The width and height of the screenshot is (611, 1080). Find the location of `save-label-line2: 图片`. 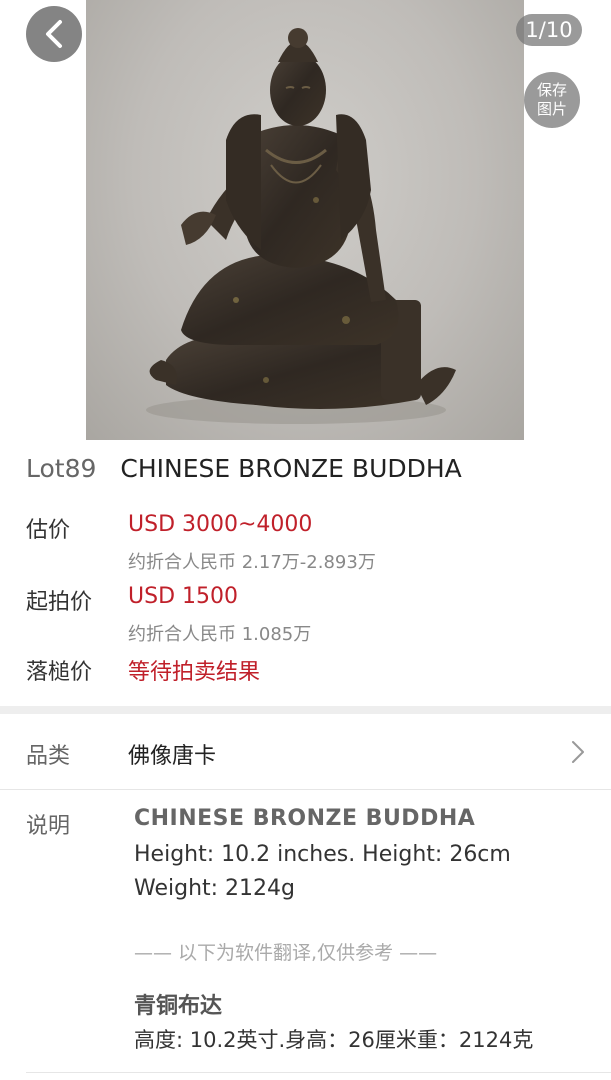

save-label-line2: 图片 is located at coordinates (551, 109).